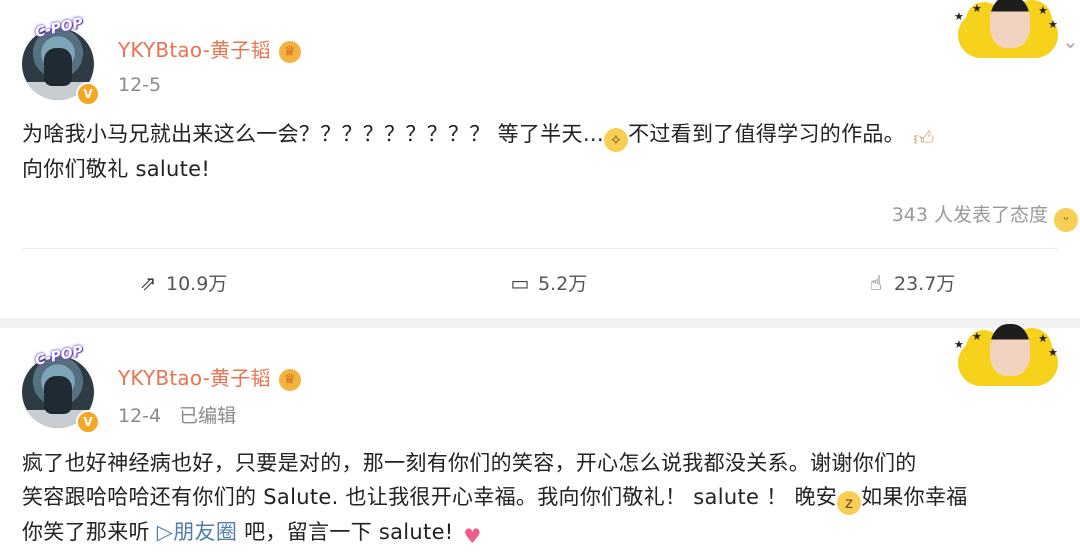 This screenshot has width=1080, height=560. What do you see at coordinates (148, 283) in the screenshot?
I see `repost-icon: ⇗` at bounding box center [148, 283].